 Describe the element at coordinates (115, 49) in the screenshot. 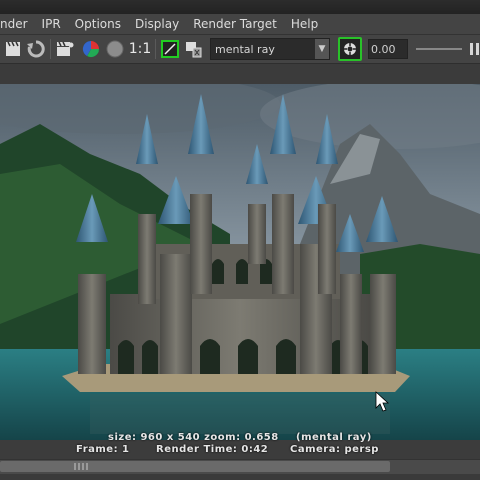

I see `alpha-circle-icon` at that location.